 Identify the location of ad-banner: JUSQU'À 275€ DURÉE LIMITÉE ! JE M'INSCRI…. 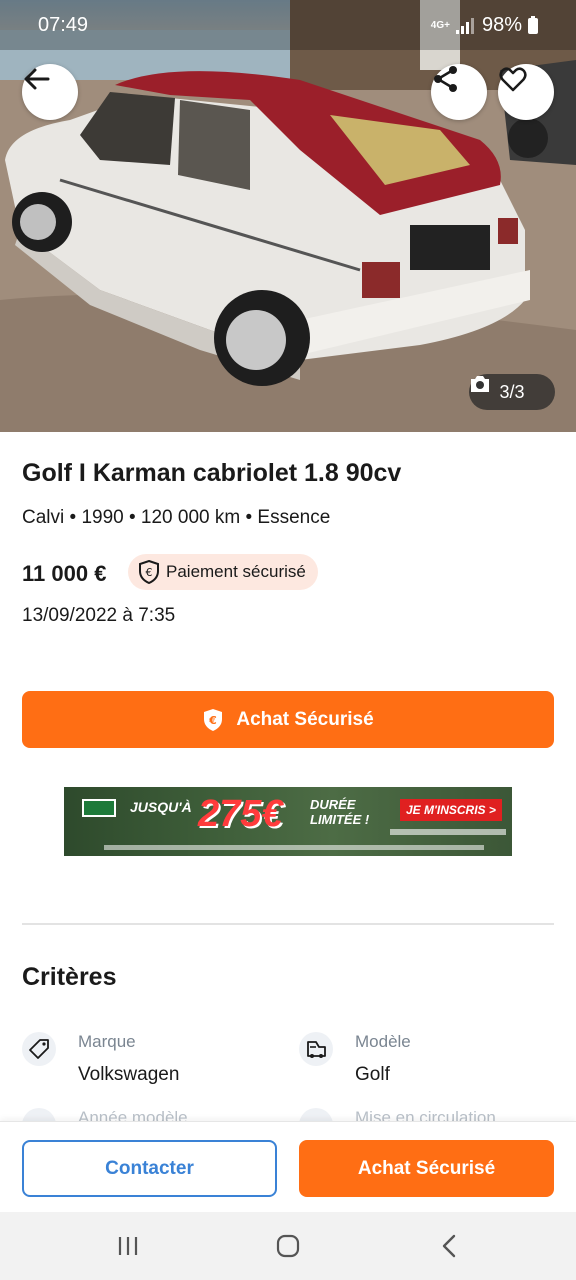
(288, 821).